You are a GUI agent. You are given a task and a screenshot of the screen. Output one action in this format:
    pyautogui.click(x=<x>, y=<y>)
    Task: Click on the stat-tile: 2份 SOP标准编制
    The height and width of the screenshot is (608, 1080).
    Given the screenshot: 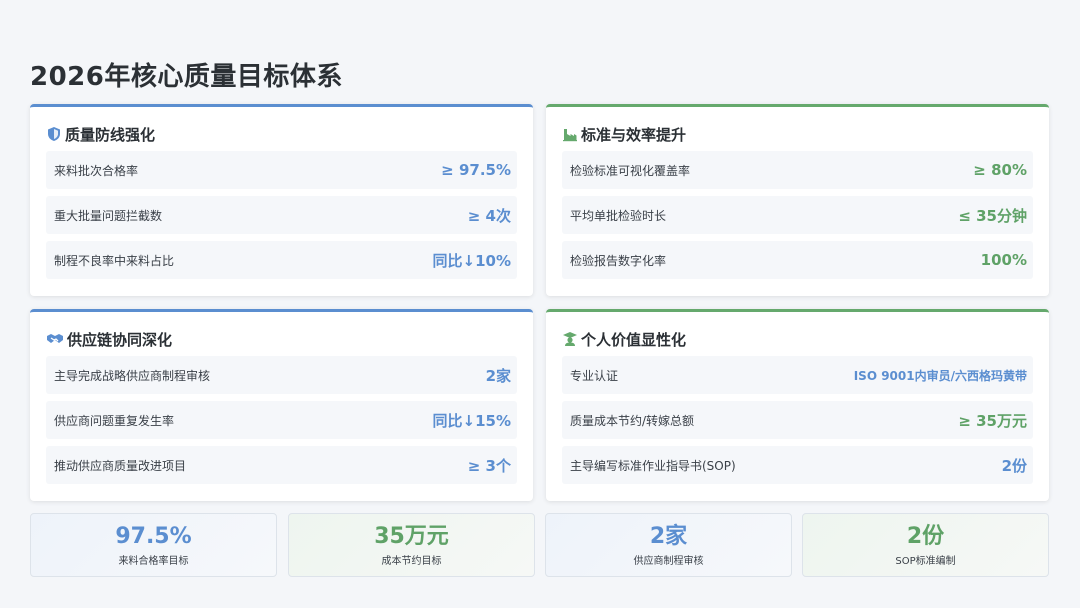 What is the action you would take?
    pyautogui.click(x=925, y=545)
    